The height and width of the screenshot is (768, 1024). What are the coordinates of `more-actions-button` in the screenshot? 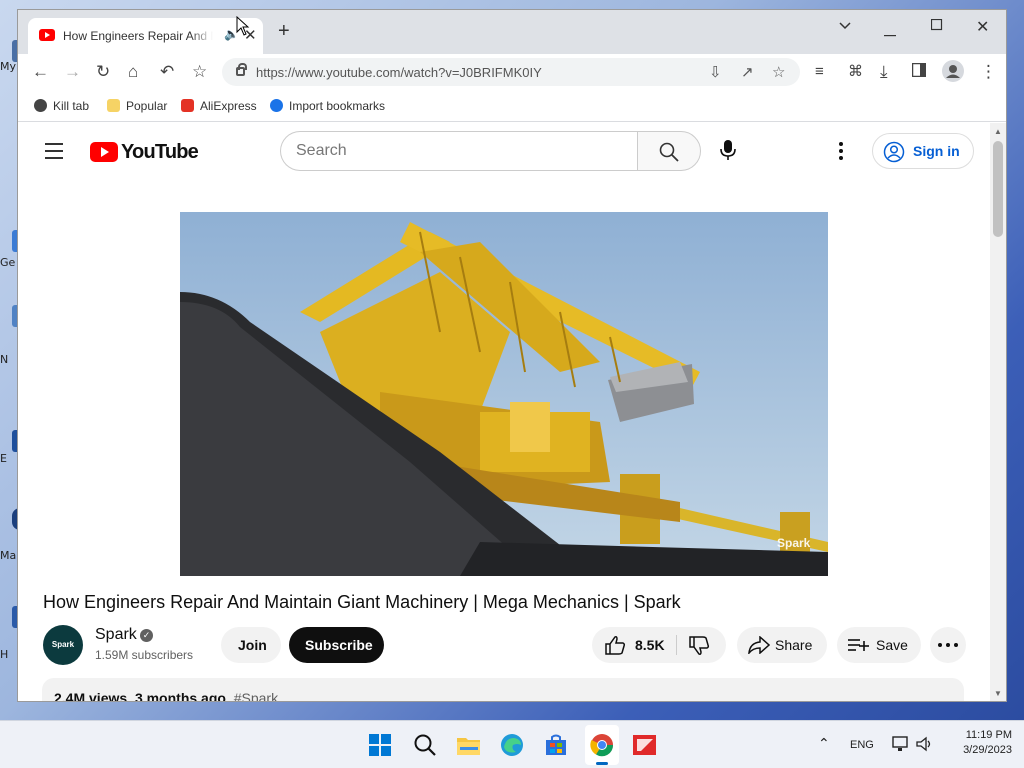 It's located at (948, 645).